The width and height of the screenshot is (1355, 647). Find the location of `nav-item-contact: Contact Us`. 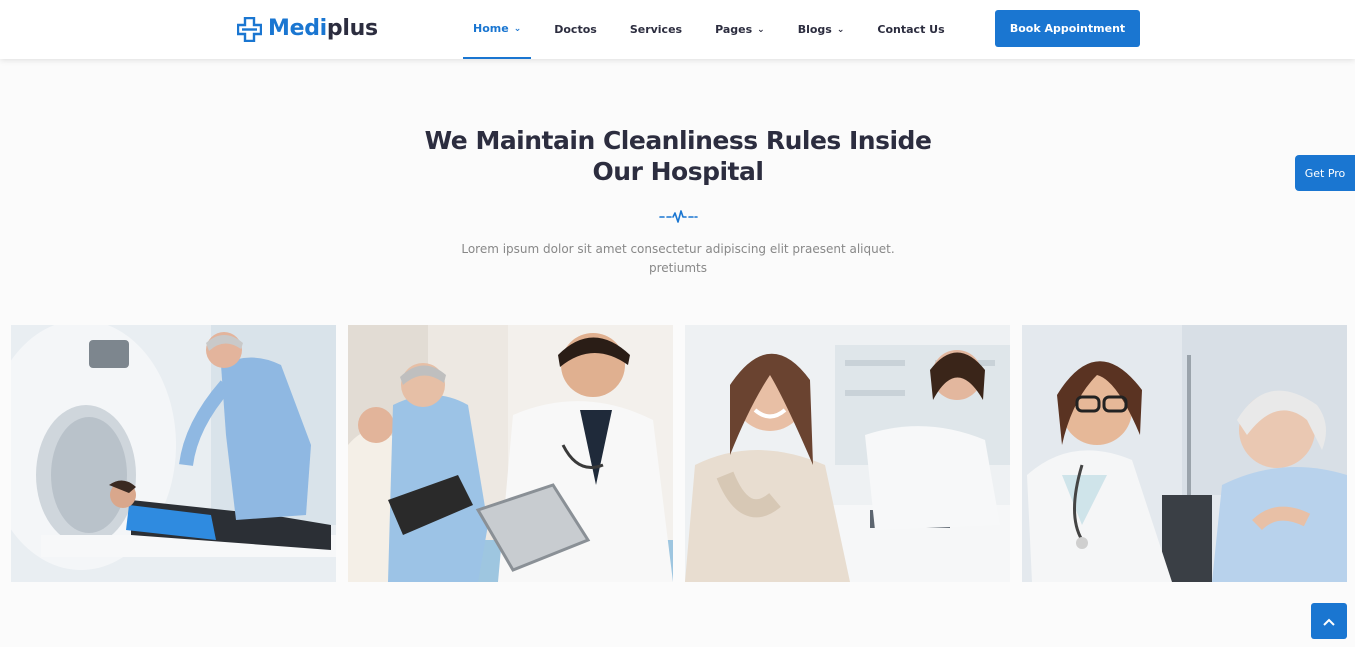

nav-item-contact: Contact Us is located at coordinates (910, 29).